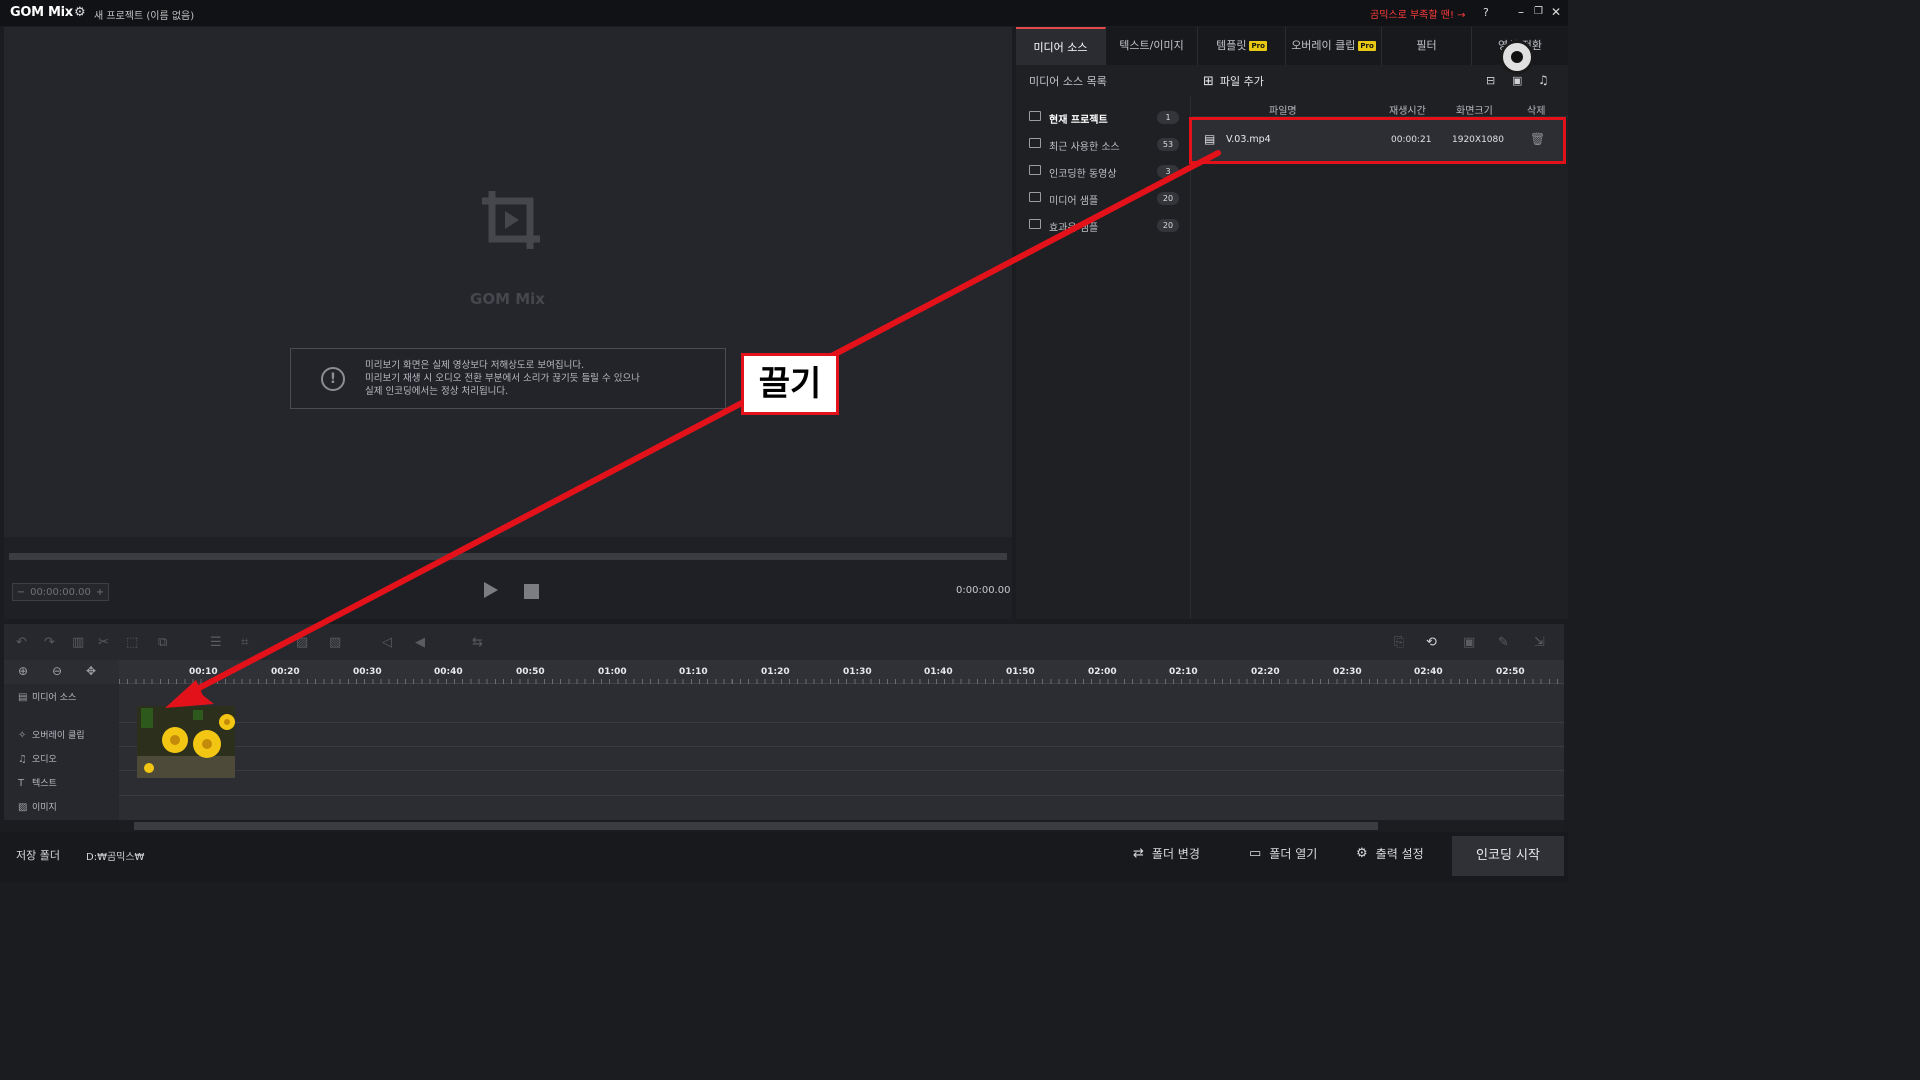 This screenshot has width=1920, height=1080. Describe the element at coordinates (790, 384) in the screenshot. I see `drag-label: 끌기` at that location.